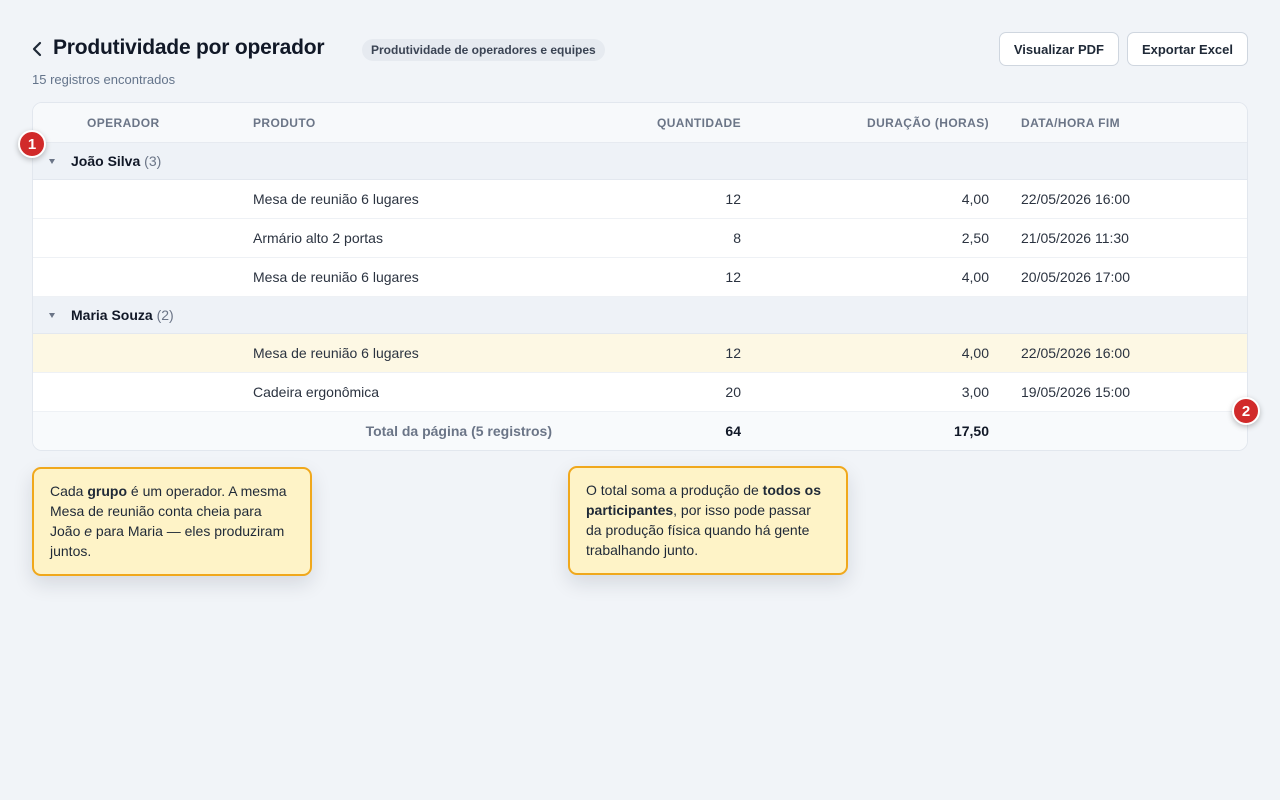 Image resolution: width=1280 pixels, height=800 pixels. What do you see at coordinates (733, 431) in the screenshot?
I see `total-quantidade: 64` at bounding box center [733, 431].